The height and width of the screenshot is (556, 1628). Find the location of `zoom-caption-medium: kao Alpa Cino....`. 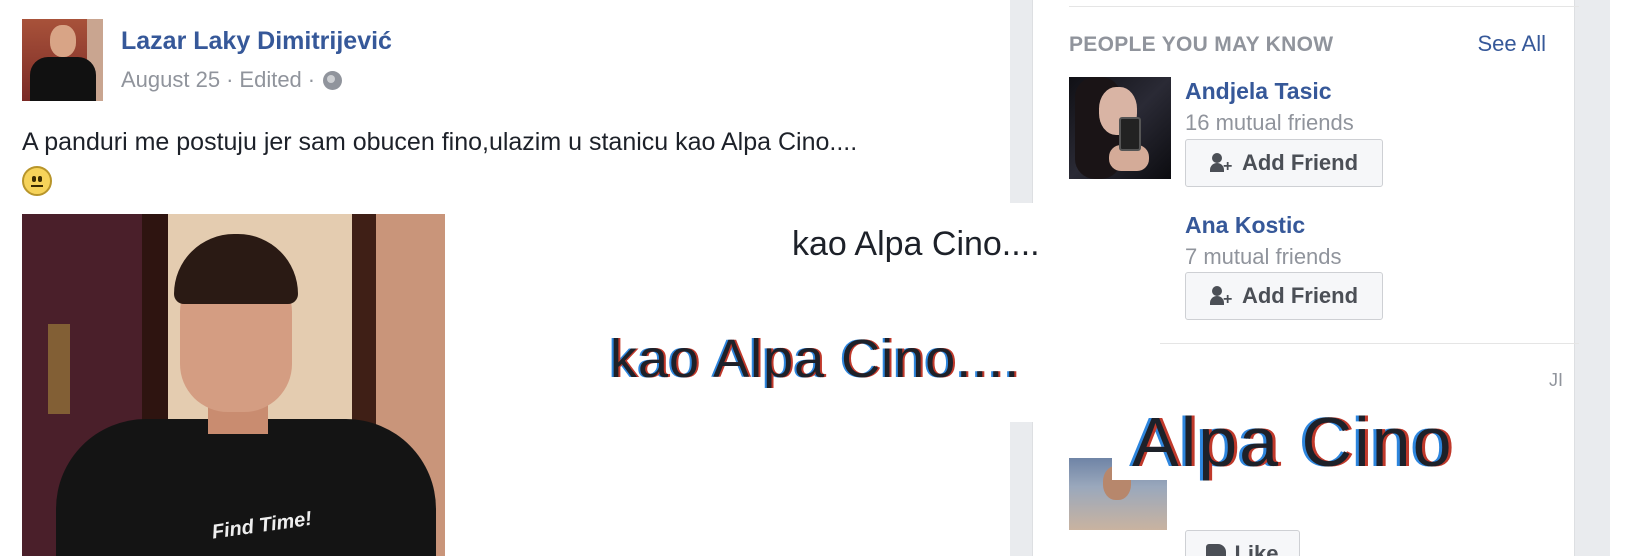

zoom-caption-medium: kao Alpa Cino.... is located at coordinates (880, 352).